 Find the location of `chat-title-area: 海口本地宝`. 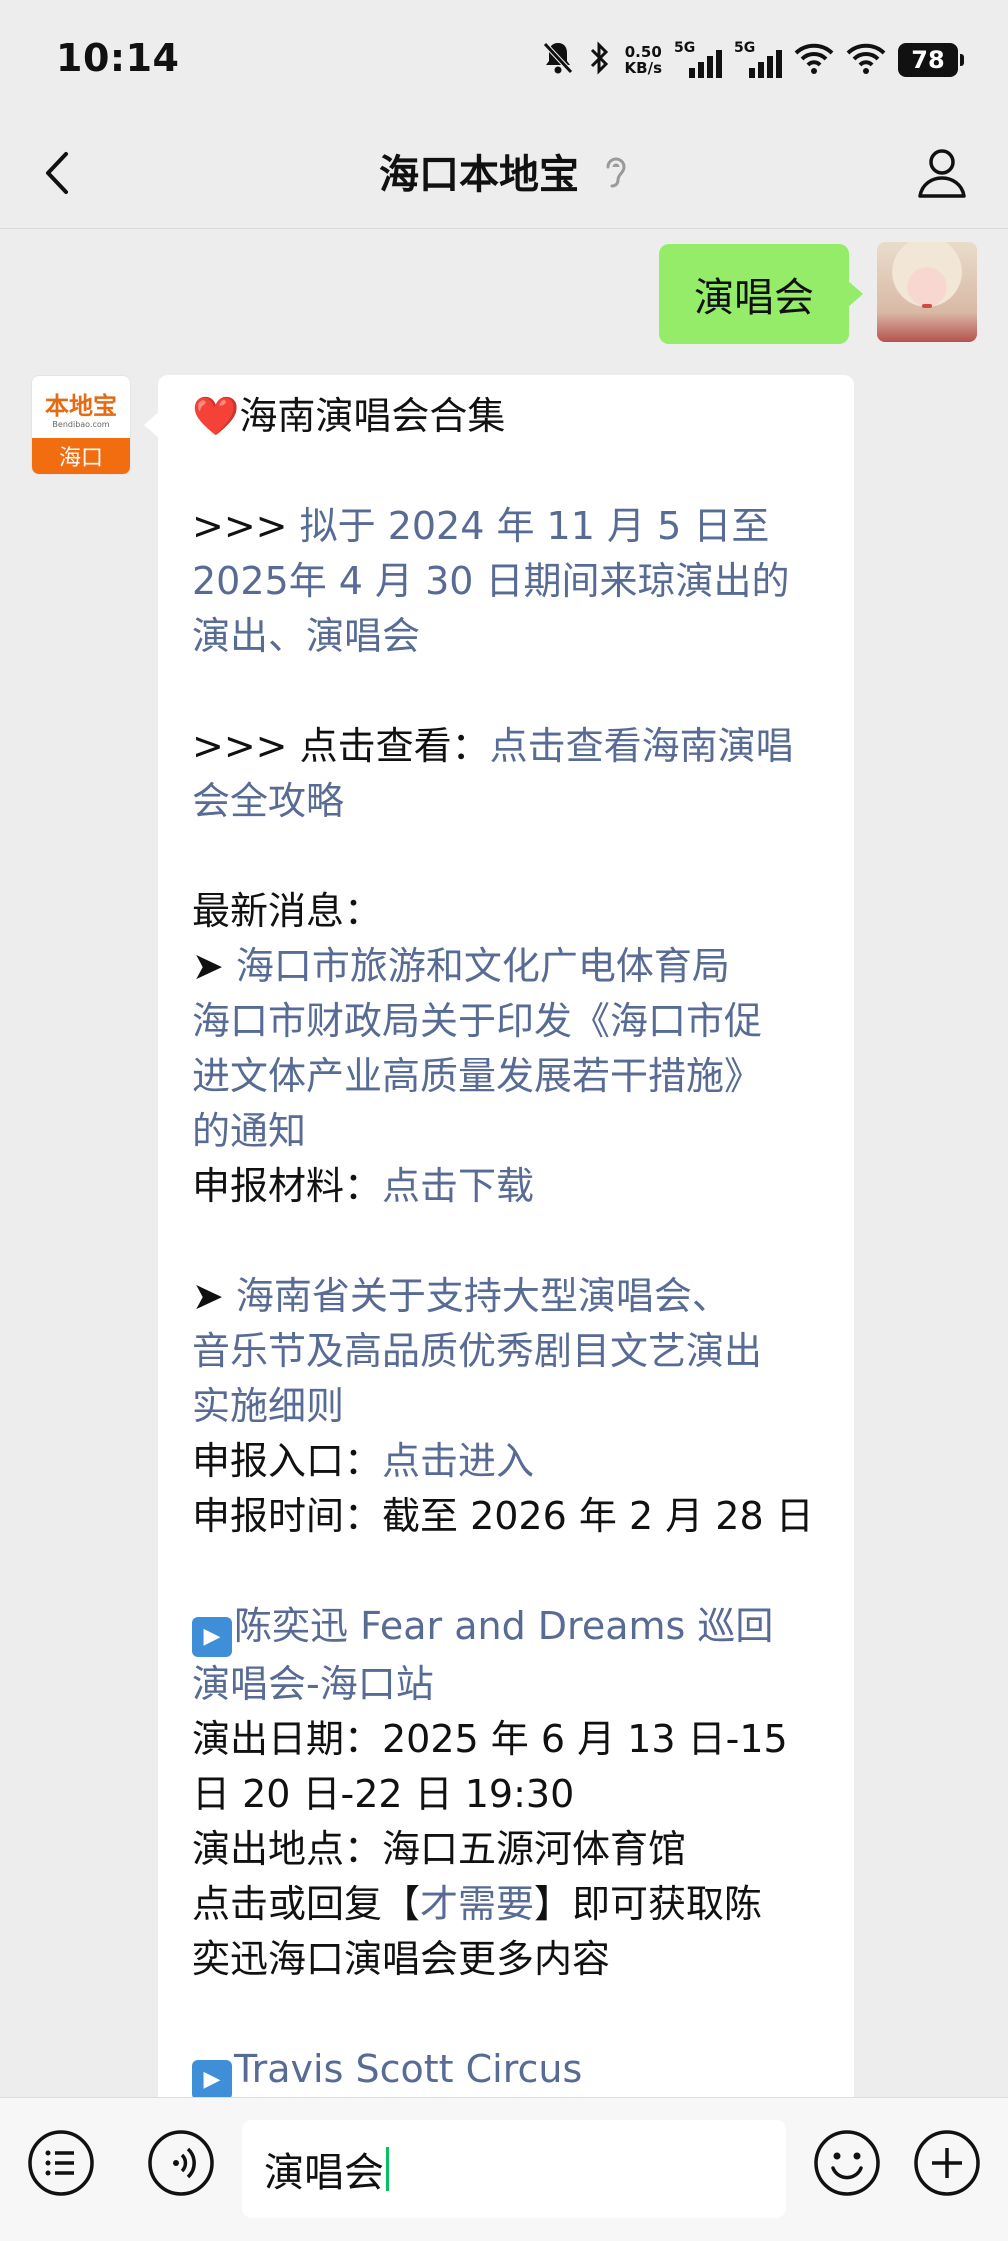

chat-title-area: 海口本地宝 is located at coordinates (504, 171).